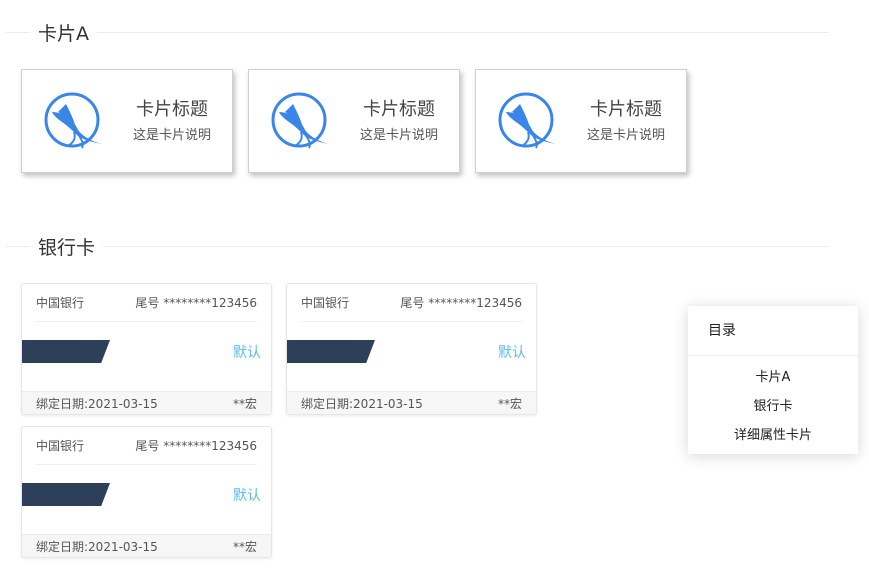  I want to click on toc-item-card-a: 卡片A, so click(773, 377).